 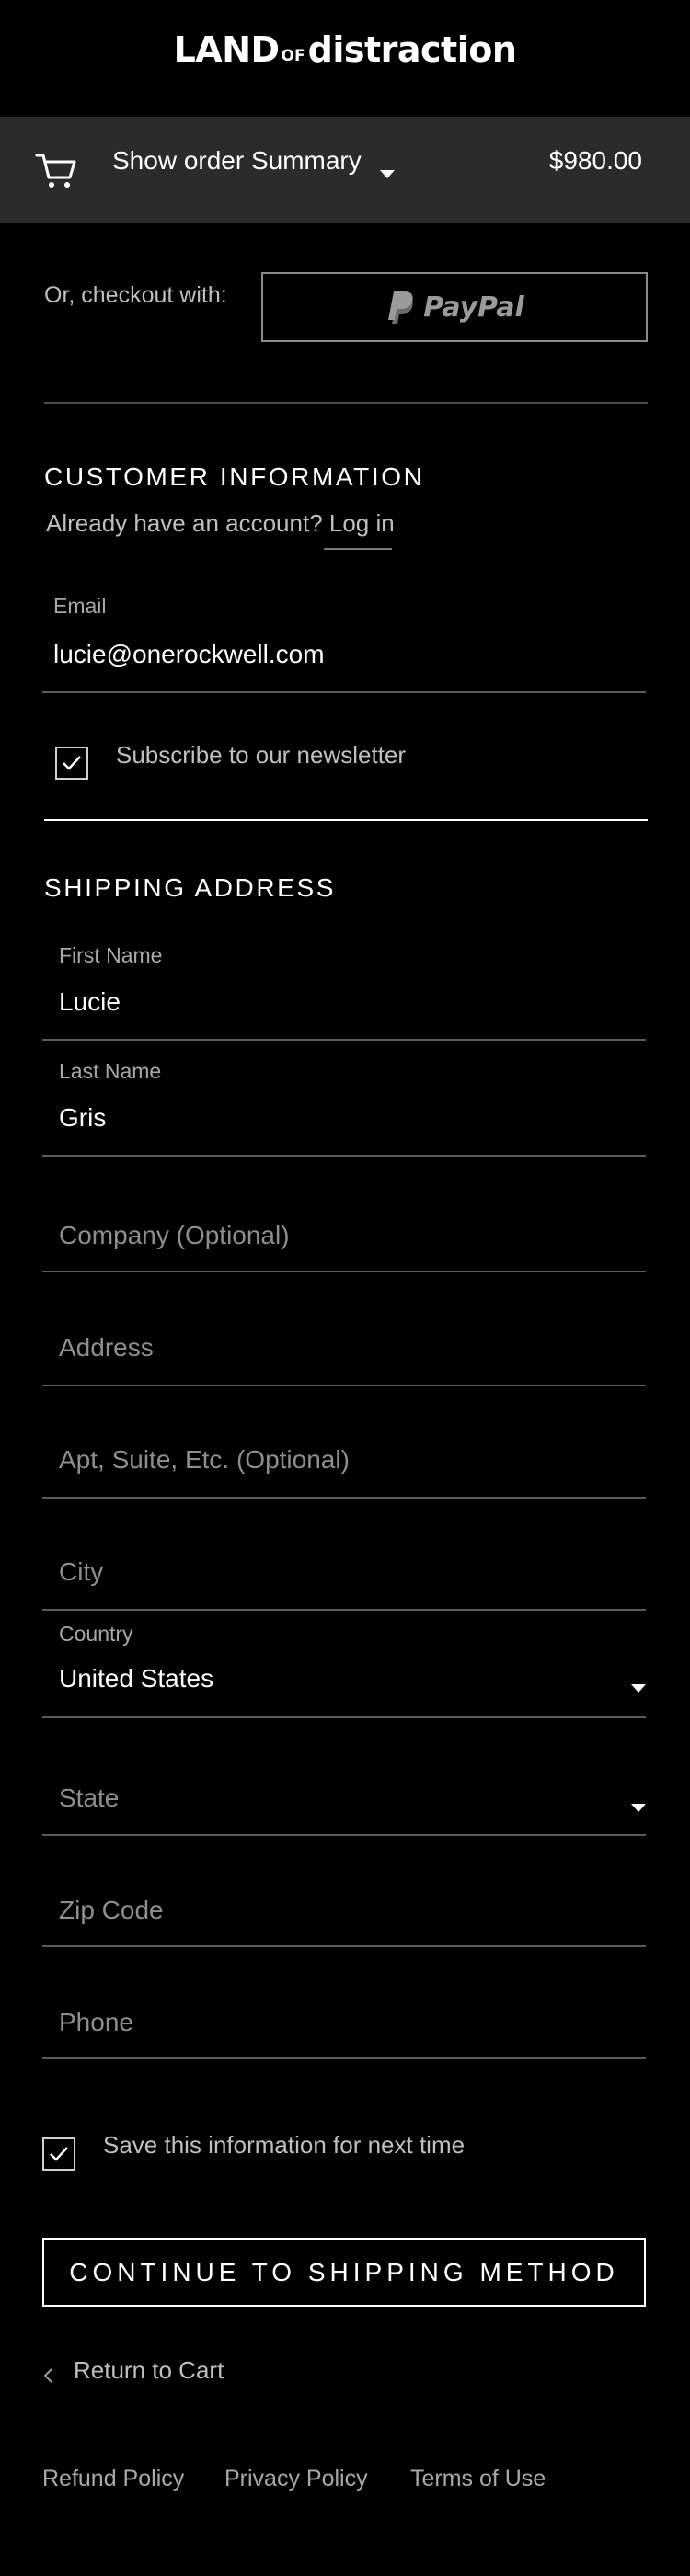 I want to click on login-link-underline, so click(x=358, y=549).